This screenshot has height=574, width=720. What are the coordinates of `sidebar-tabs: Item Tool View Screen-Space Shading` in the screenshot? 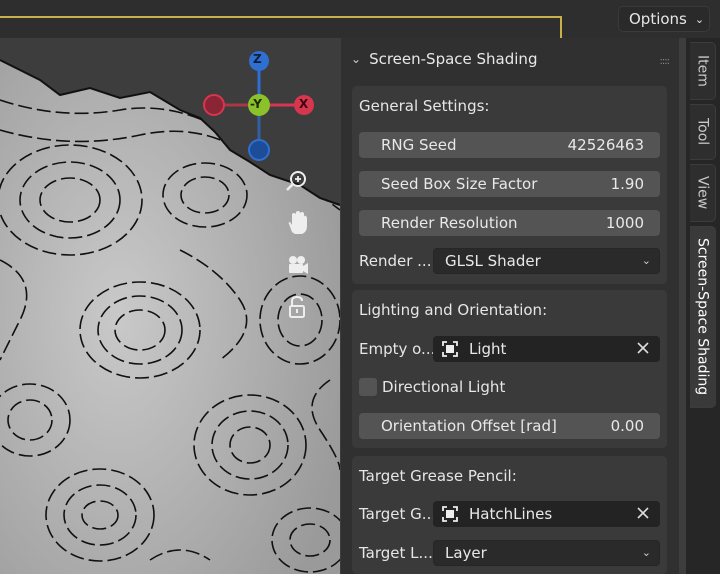 It's located at (703, 306).